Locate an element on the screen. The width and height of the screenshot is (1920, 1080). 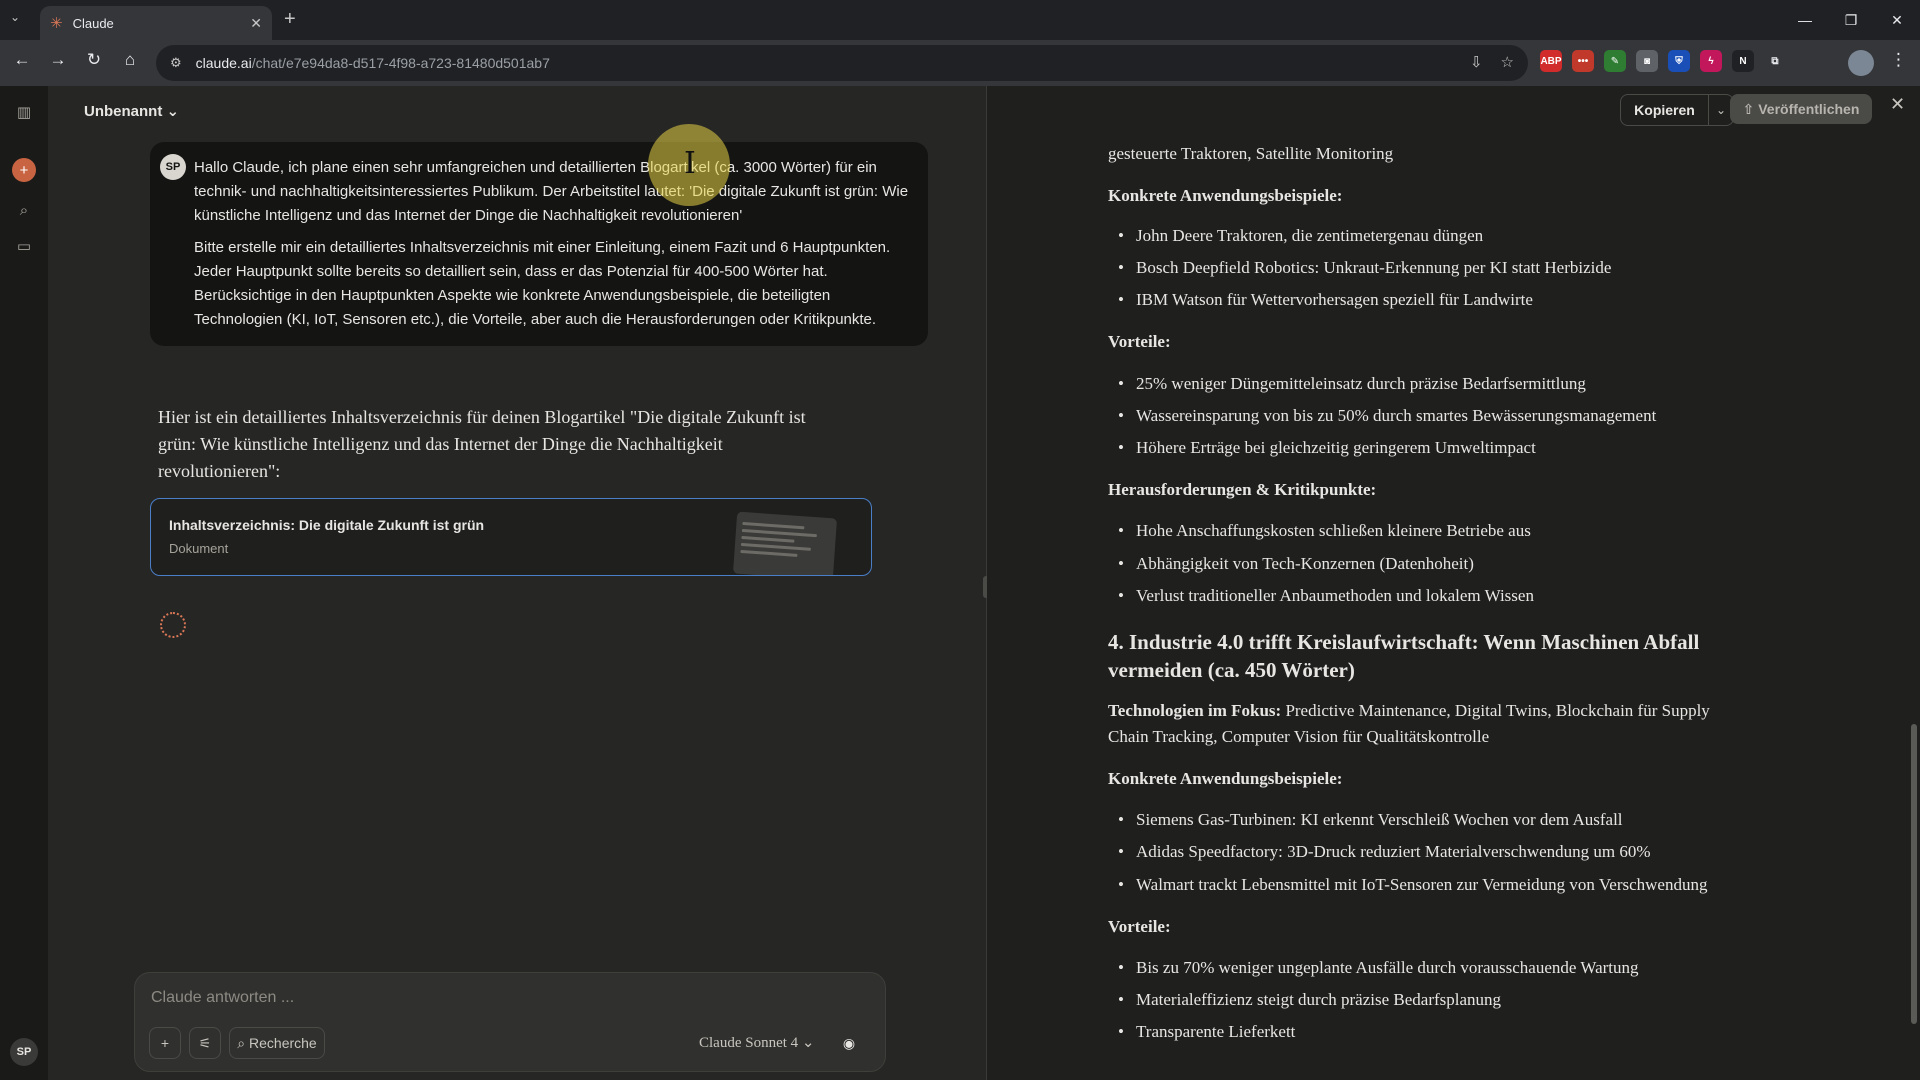
dots-extension-icon: ••• is located at coordinates (1583, 61).